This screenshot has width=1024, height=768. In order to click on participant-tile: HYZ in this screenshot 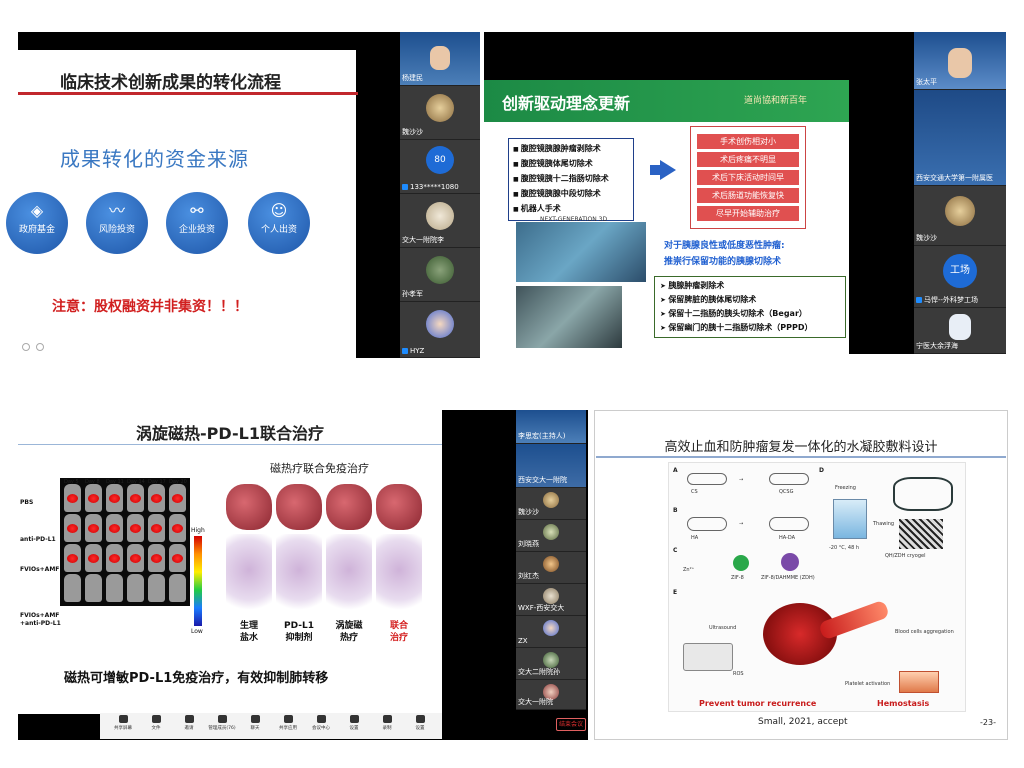, I will do `click(440, 330)`.